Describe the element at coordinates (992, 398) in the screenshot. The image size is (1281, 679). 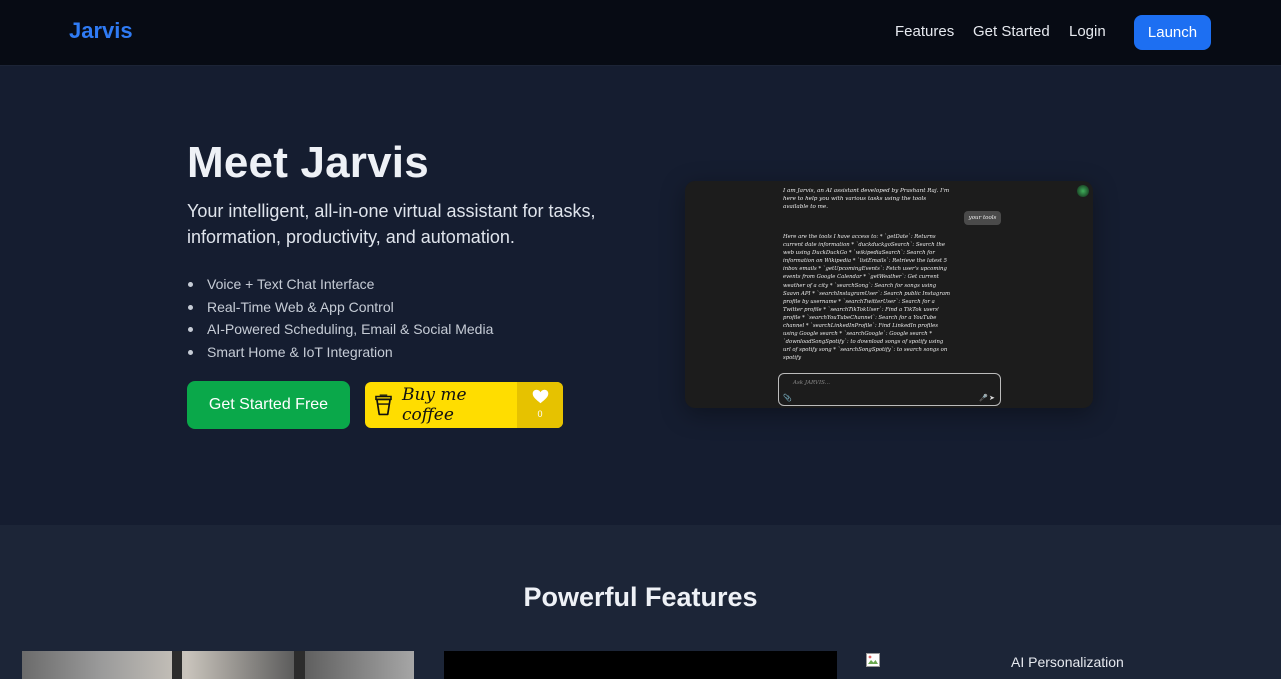
I see `send-icon: ➤` at that location.